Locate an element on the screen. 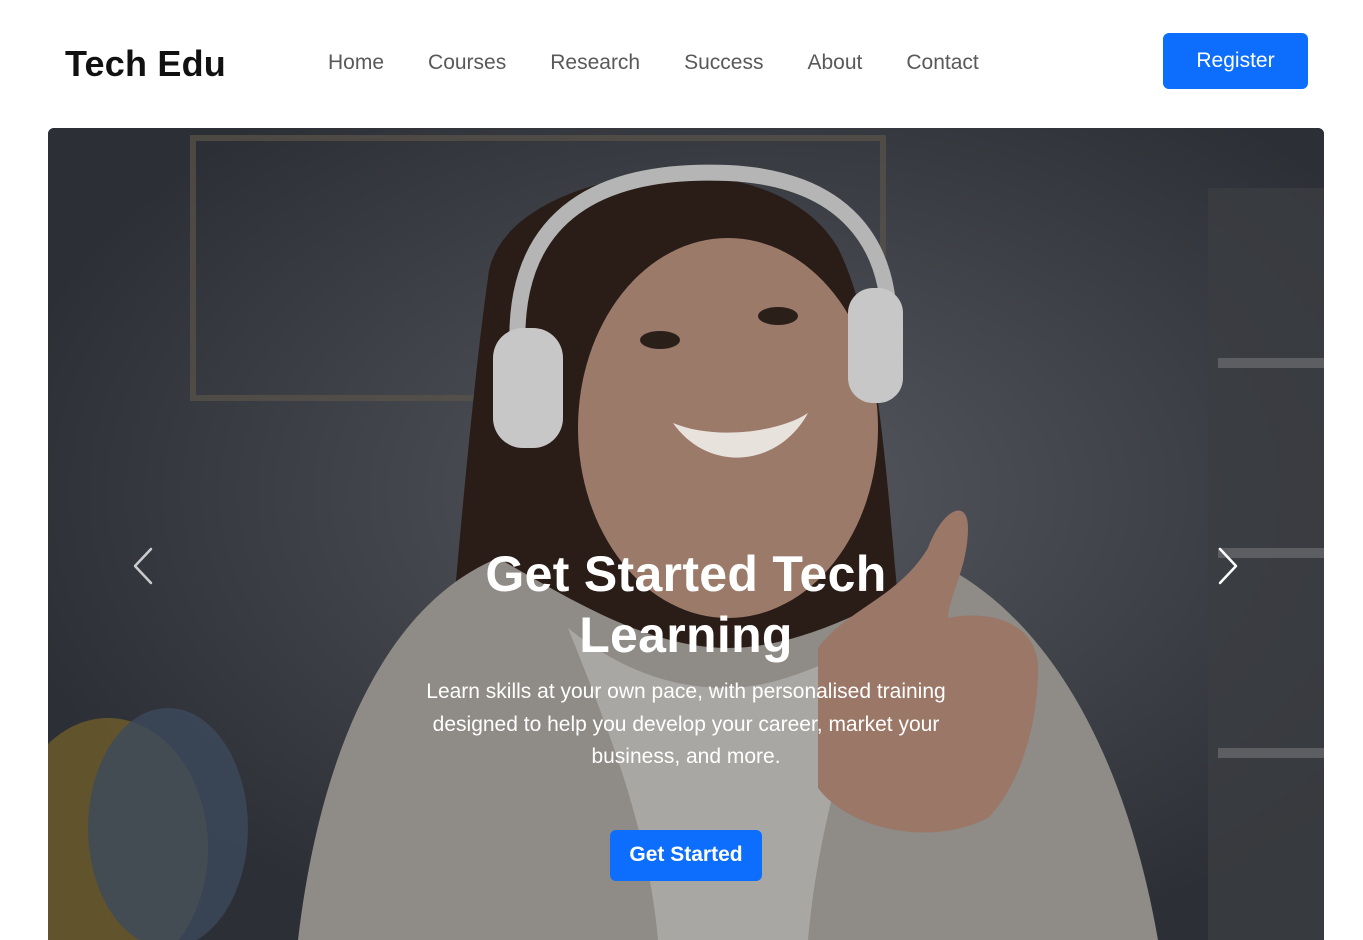 This screenshot has height=940, width=1363. chevron-left-icon is located at coordinates (143, 566).